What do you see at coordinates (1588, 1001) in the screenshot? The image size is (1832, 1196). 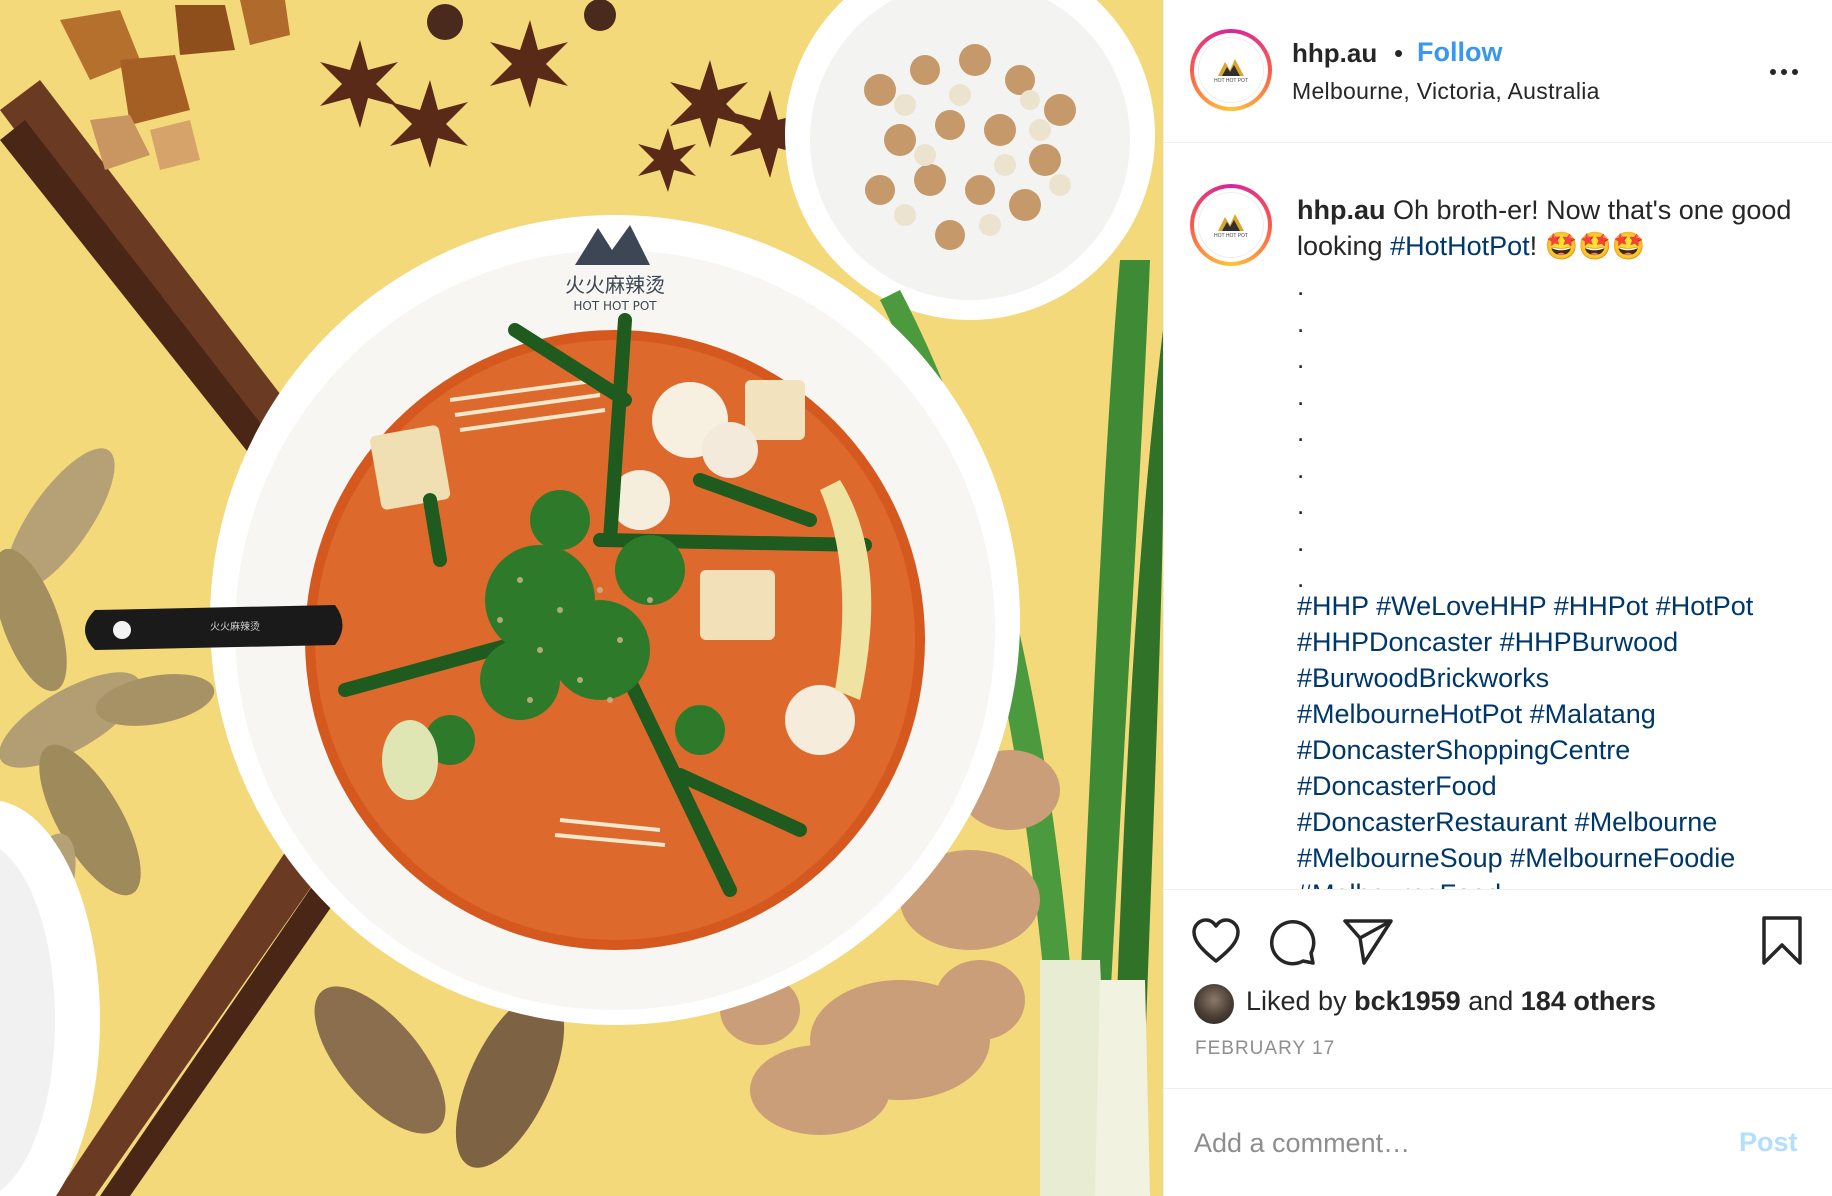 I see `likes-others-link: 184 others` at bounding box center [1588, 1001].